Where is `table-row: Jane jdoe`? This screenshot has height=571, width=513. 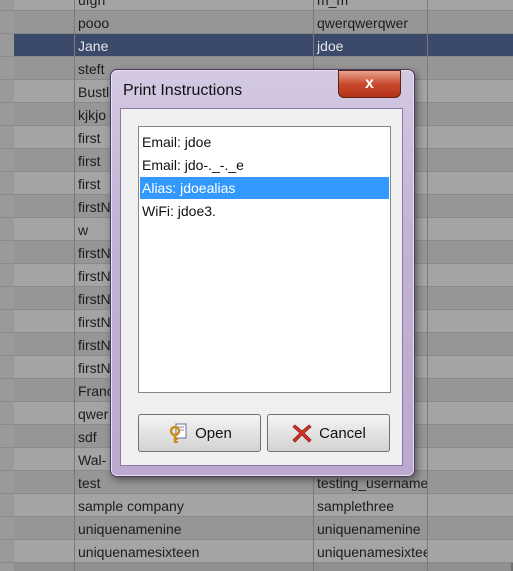 table-row: Jane jdoe is located at coordinates (256, 45).